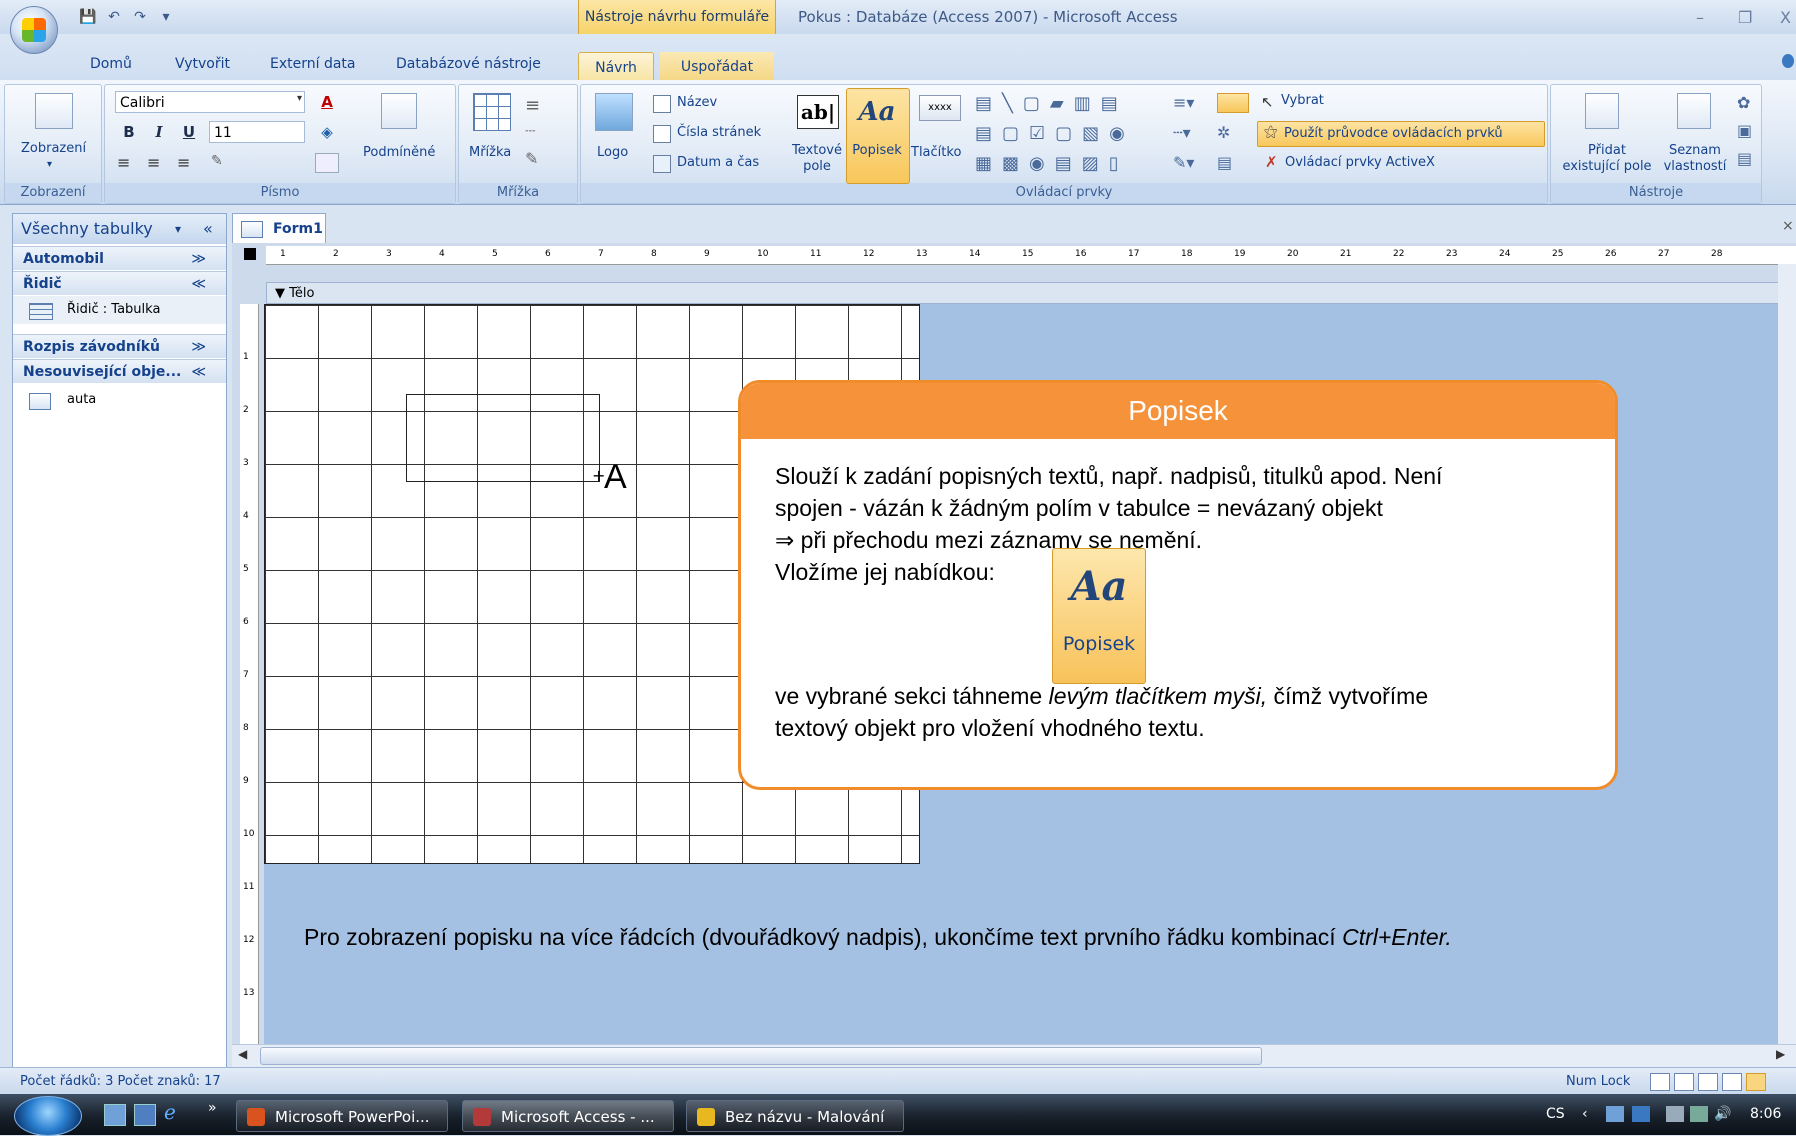  Describe the element at coordinates (1788, 226) in the screenshot. I see `close-document-icon: ×` at that location.